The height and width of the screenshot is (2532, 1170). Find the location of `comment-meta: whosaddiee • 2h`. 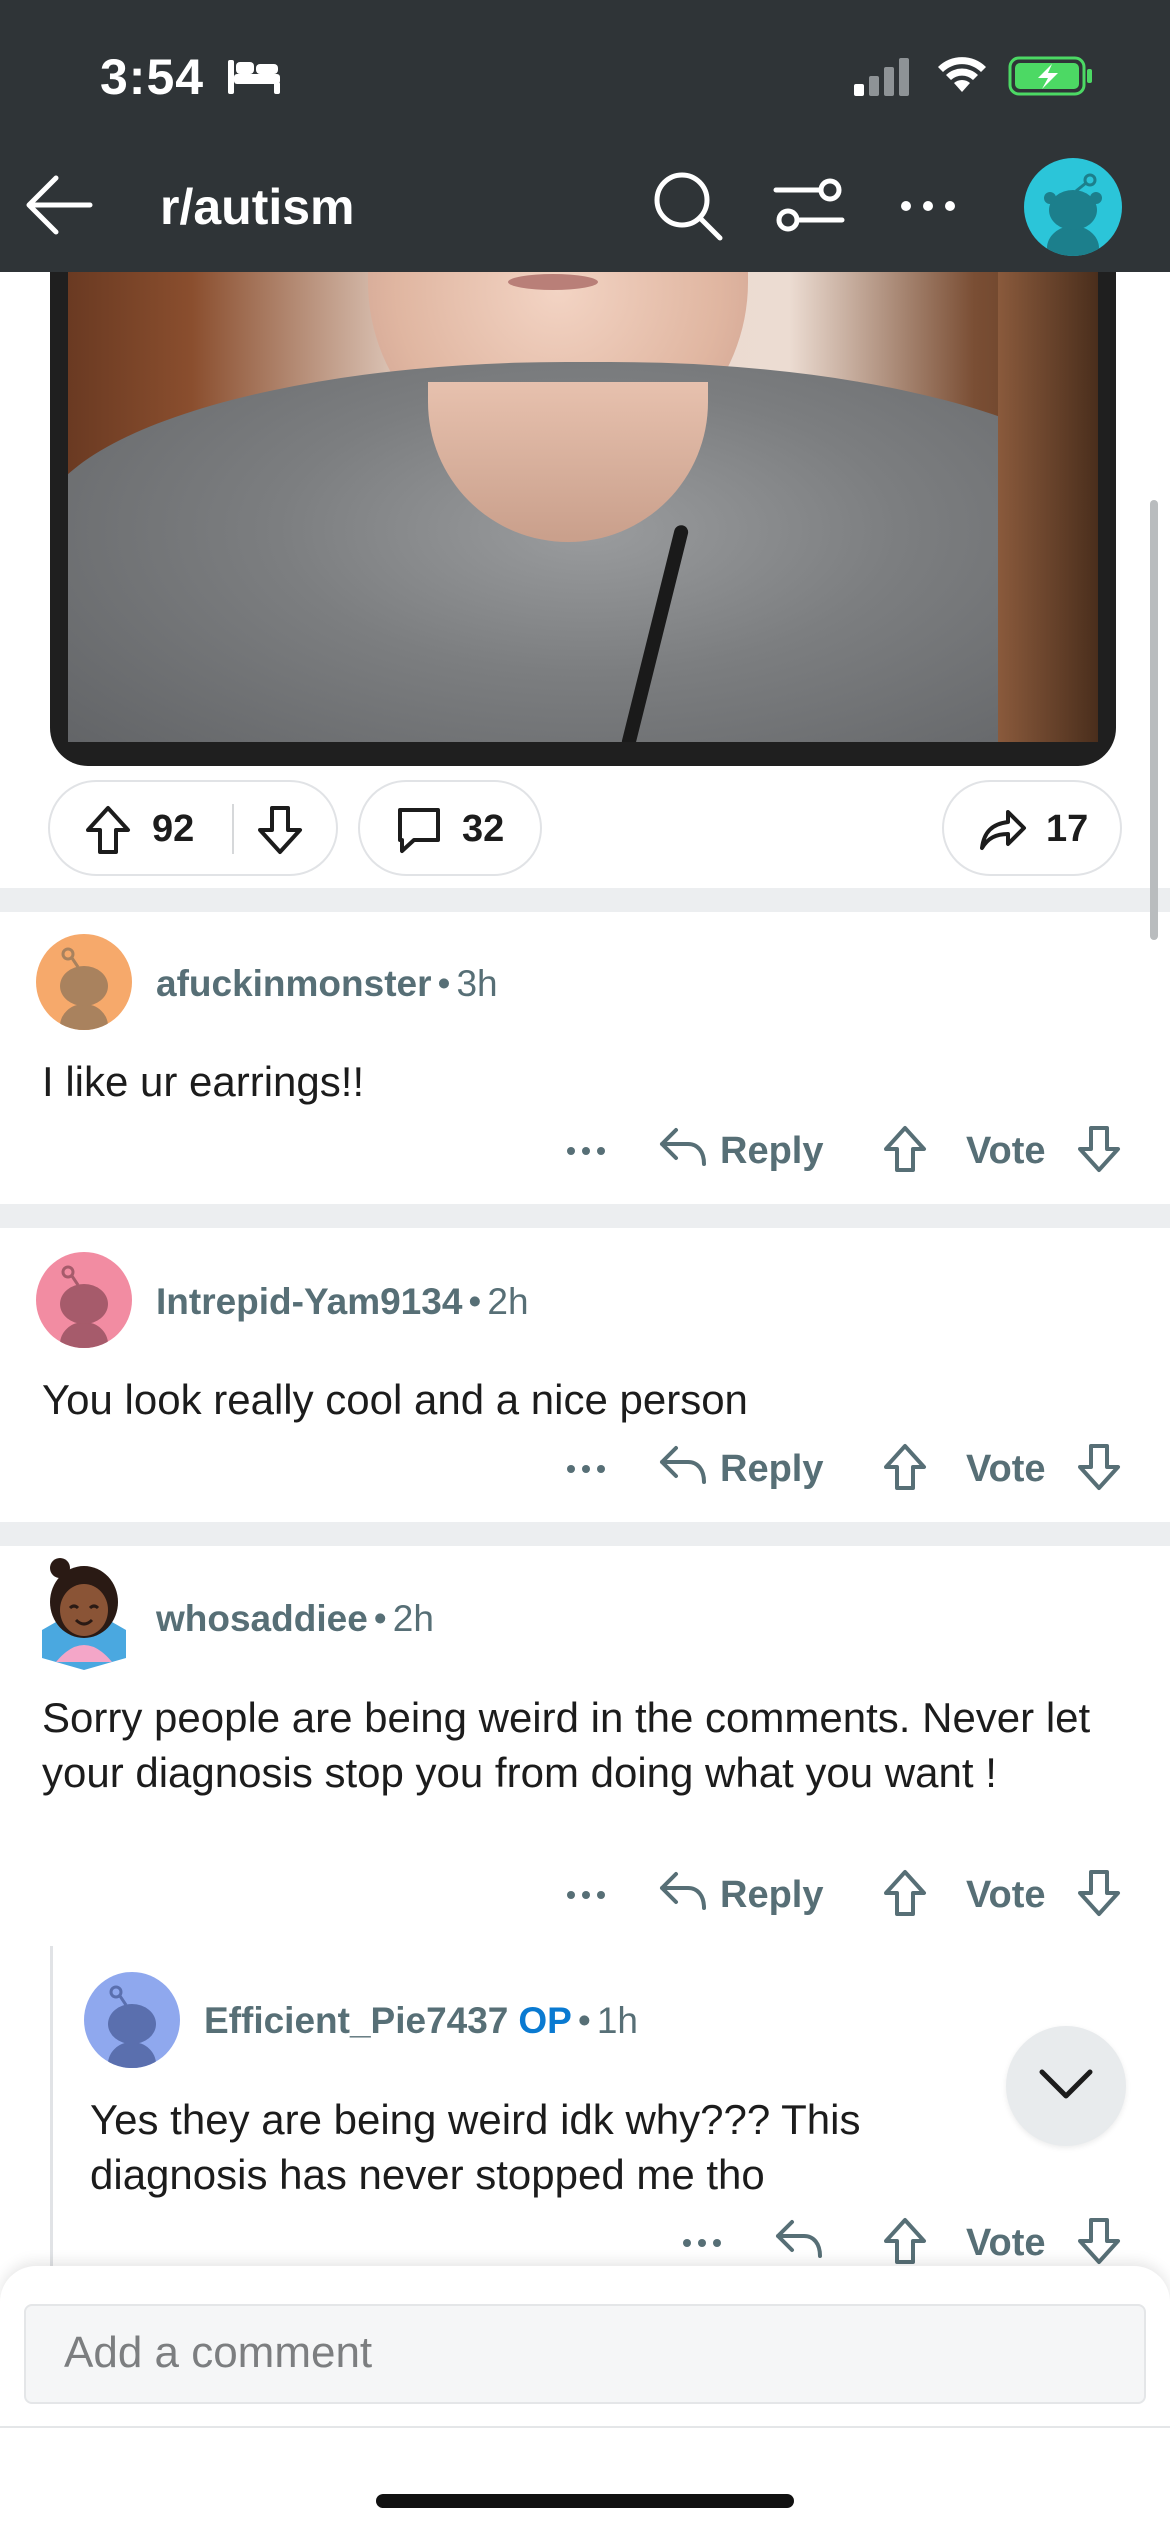

comment-meta: whosaddiee • 2h is located at coordinates (295, 1619).